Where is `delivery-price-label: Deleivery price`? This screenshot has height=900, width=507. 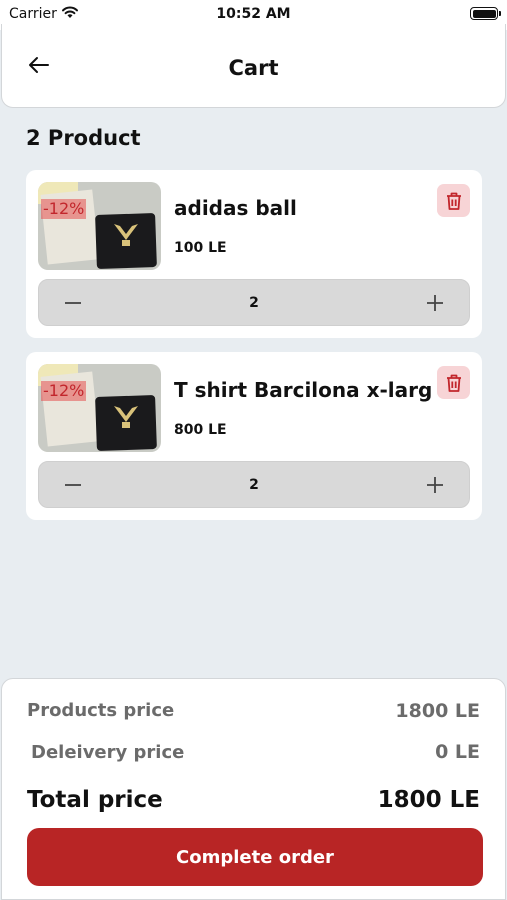
delivery-price-label: Deleivery price is located at coordinates (108, 752).